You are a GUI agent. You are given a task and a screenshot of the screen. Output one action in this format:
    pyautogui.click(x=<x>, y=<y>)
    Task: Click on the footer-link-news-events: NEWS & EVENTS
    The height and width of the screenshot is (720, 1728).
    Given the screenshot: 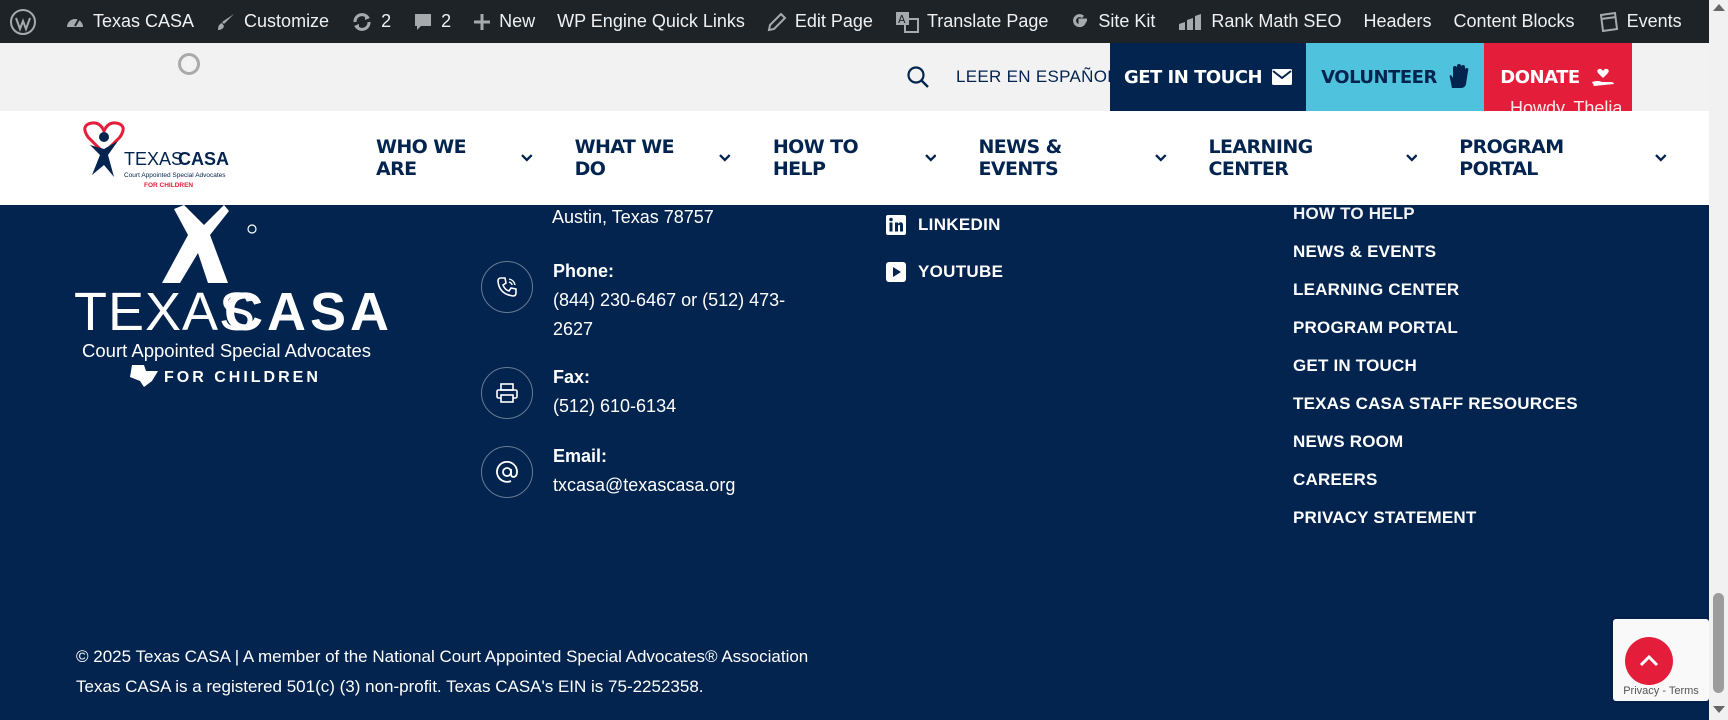 What is the action you would take?
    pyautogui.click(x=1435, y=252)
    